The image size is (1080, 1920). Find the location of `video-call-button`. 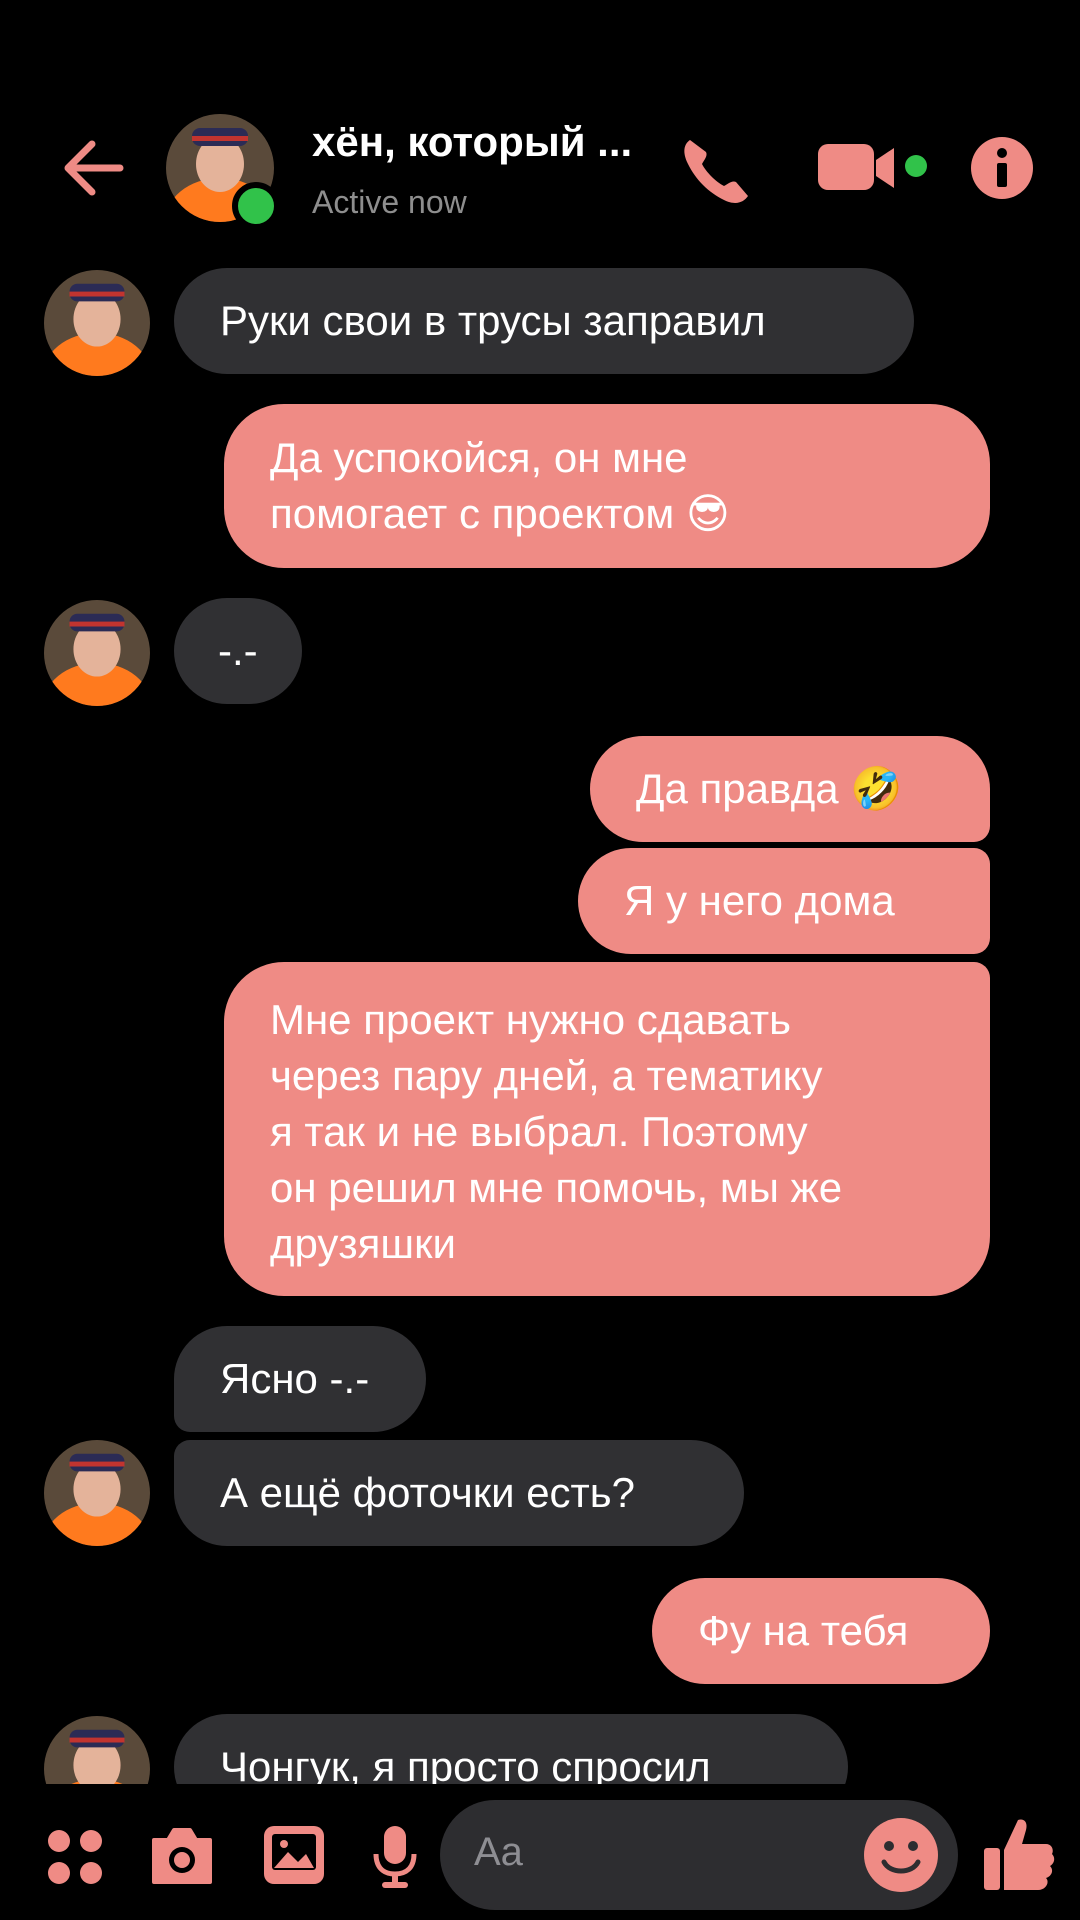

video-call-button is located at coordinates (874, 168).